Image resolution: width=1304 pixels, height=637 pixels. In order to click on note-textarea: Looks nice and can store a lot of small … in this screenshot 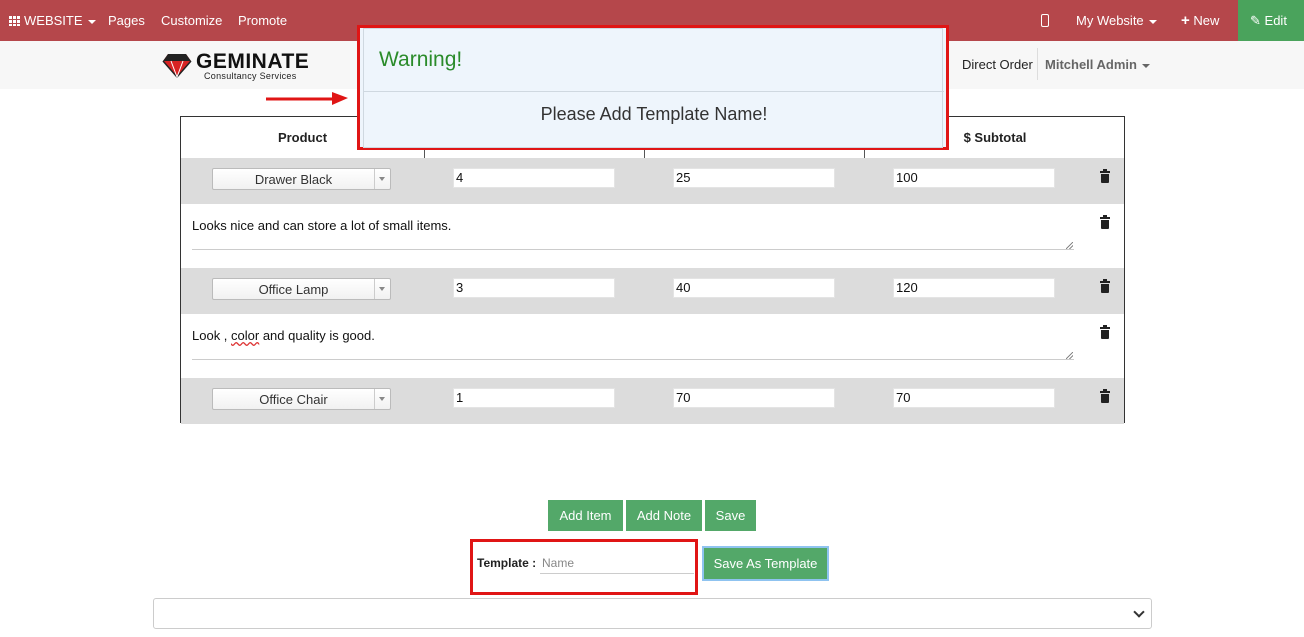, I will do `click(321, 225)`.